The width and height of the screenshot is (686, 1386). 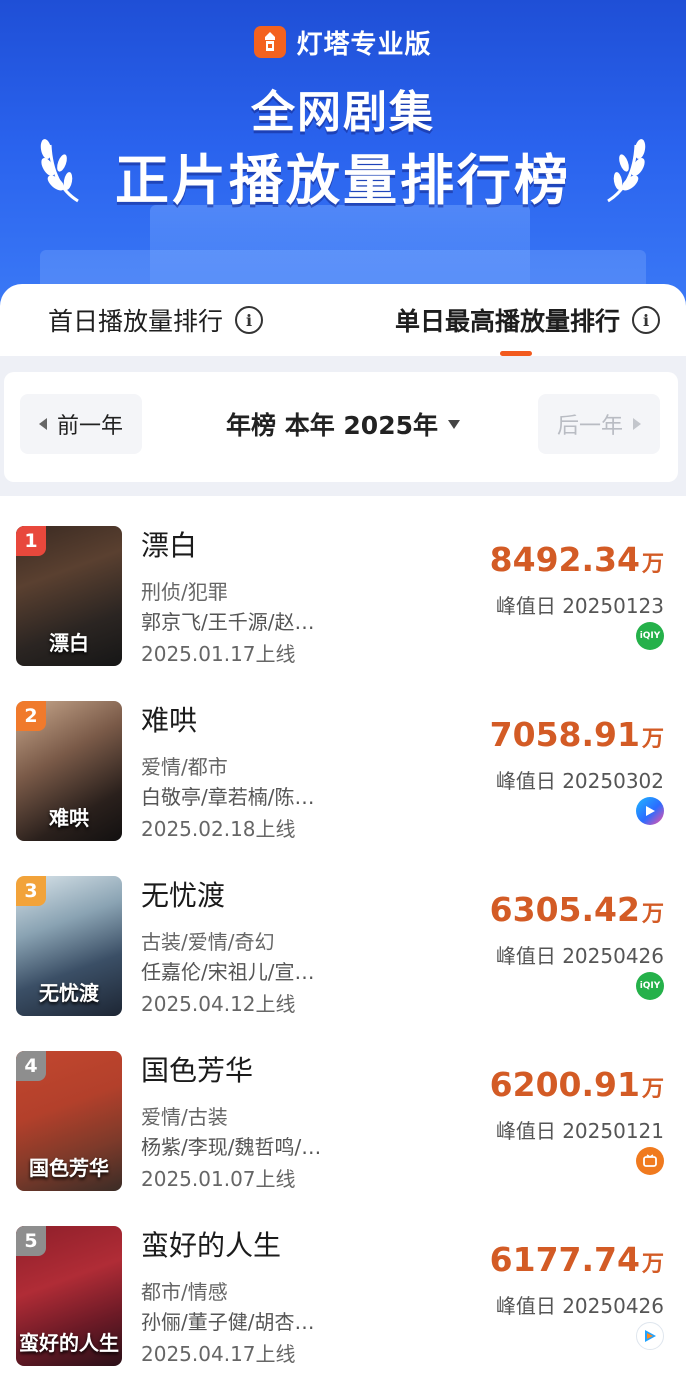 I want to click on dropdown-arrow-icon, so click(x=454, y=424).